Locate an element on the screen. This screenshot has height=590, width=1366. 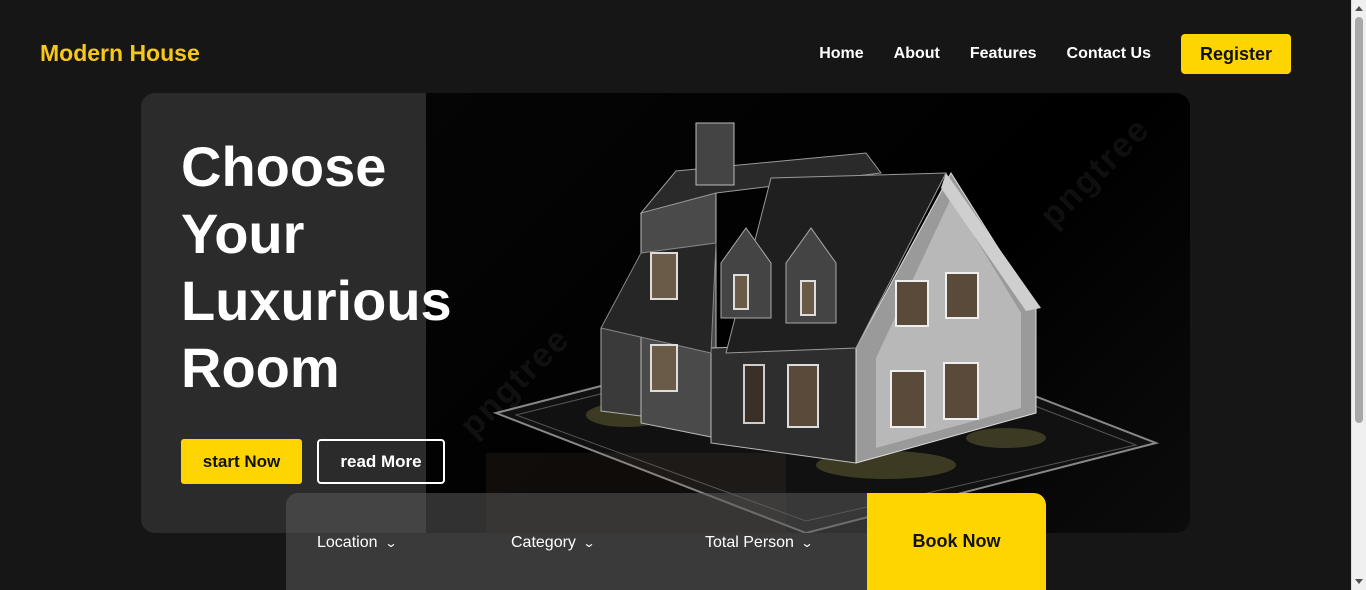
read-more-button: read More is located at coordinates (381, 461).